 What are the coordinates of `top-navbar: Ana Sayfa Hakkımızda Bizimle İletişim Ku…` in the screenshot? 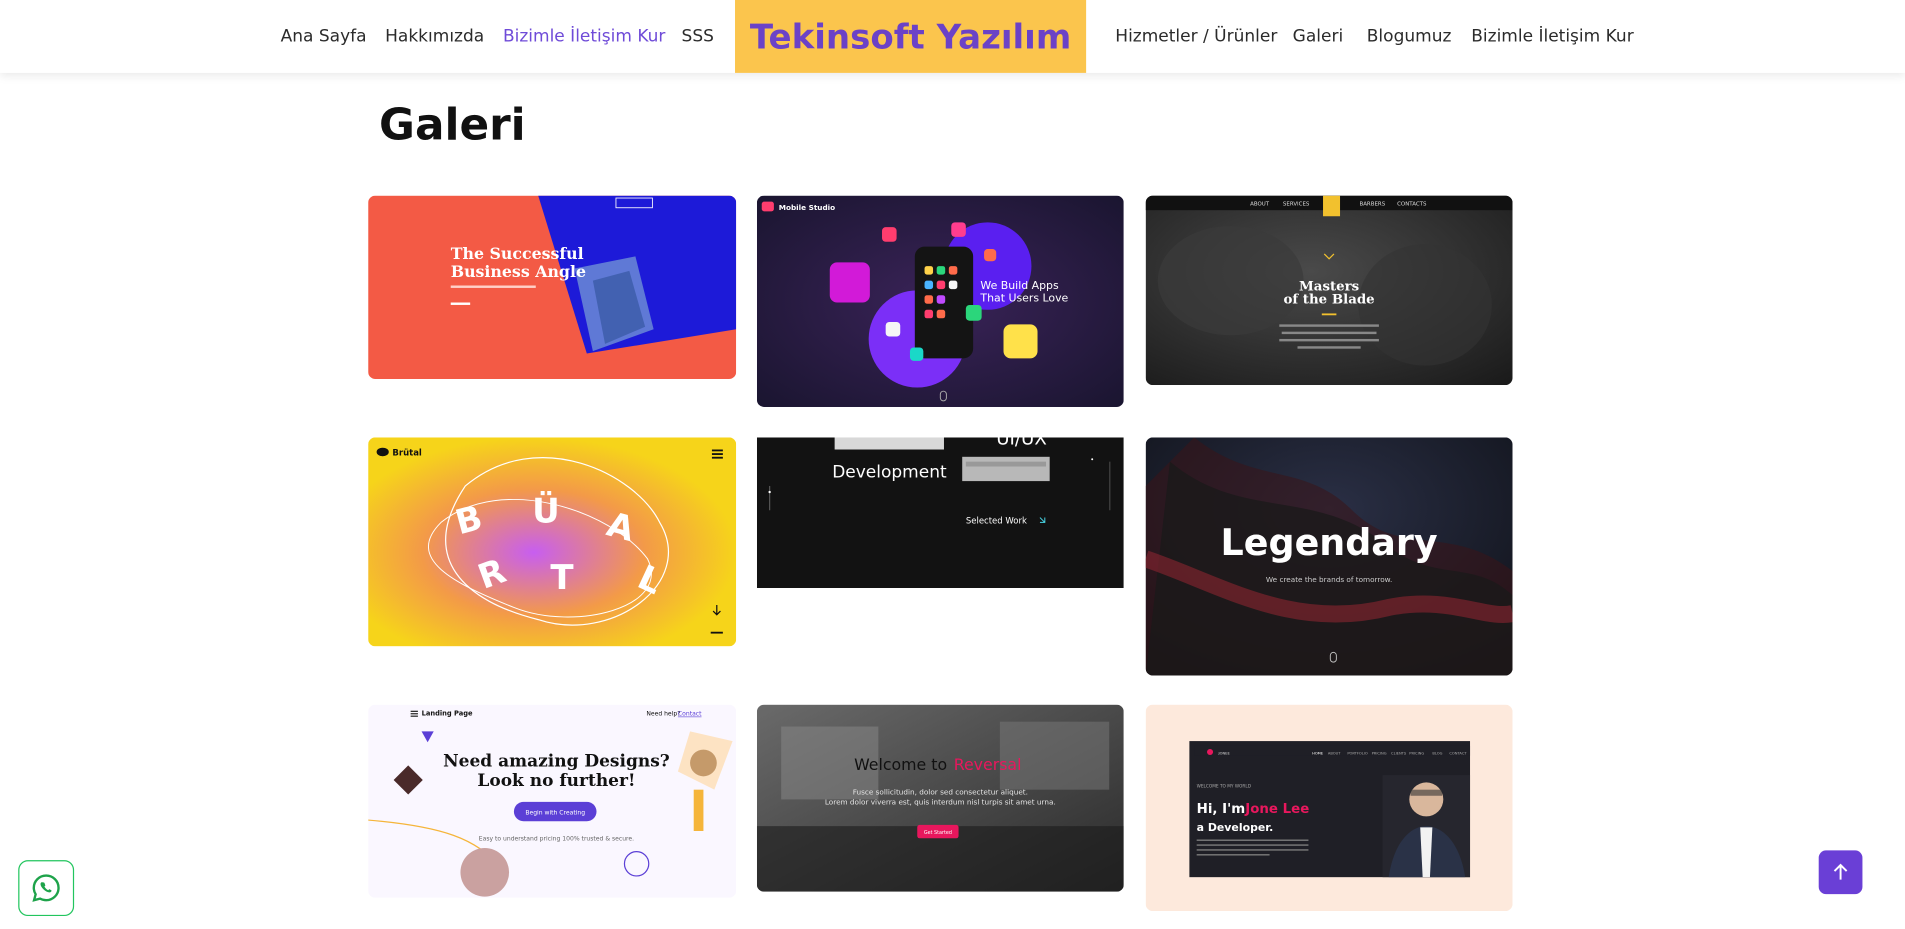 It's located at (952, 36).